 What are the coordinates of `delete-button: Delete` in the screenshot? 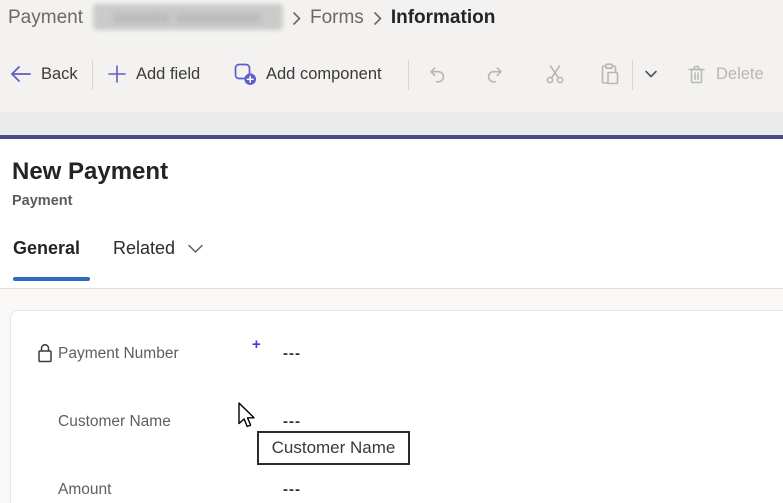 It's located at (725, 74).